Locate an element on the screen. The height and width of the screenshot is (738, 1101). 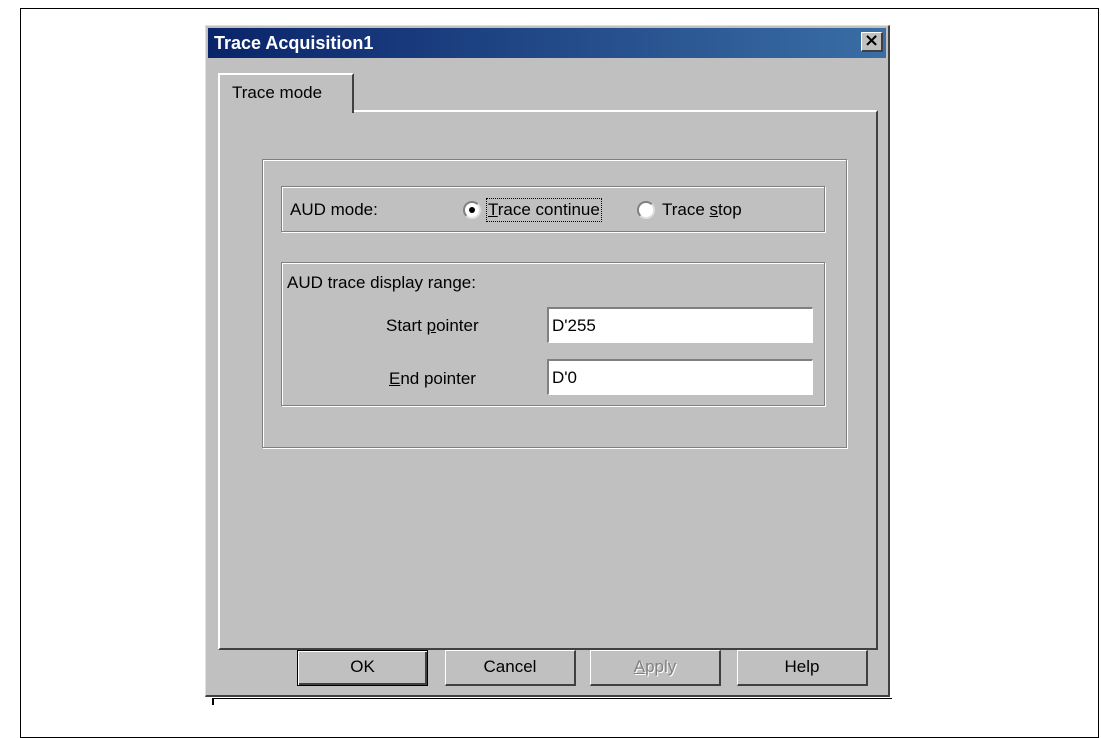
aud-mode-group: AUD mode: Trace continue Trace stop is located at coordinates (553, 209).